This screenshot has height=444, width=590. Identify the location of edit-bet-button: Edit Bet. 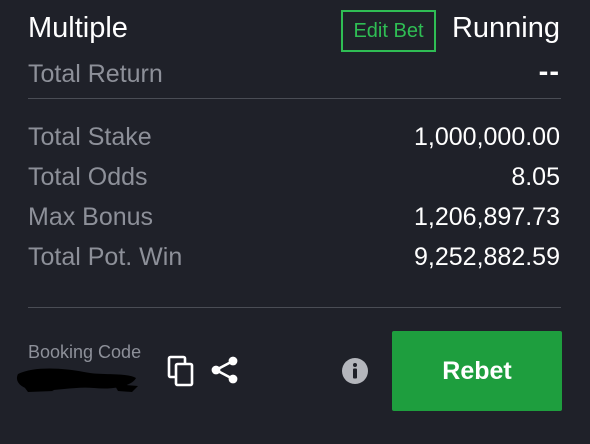
(388, 31).